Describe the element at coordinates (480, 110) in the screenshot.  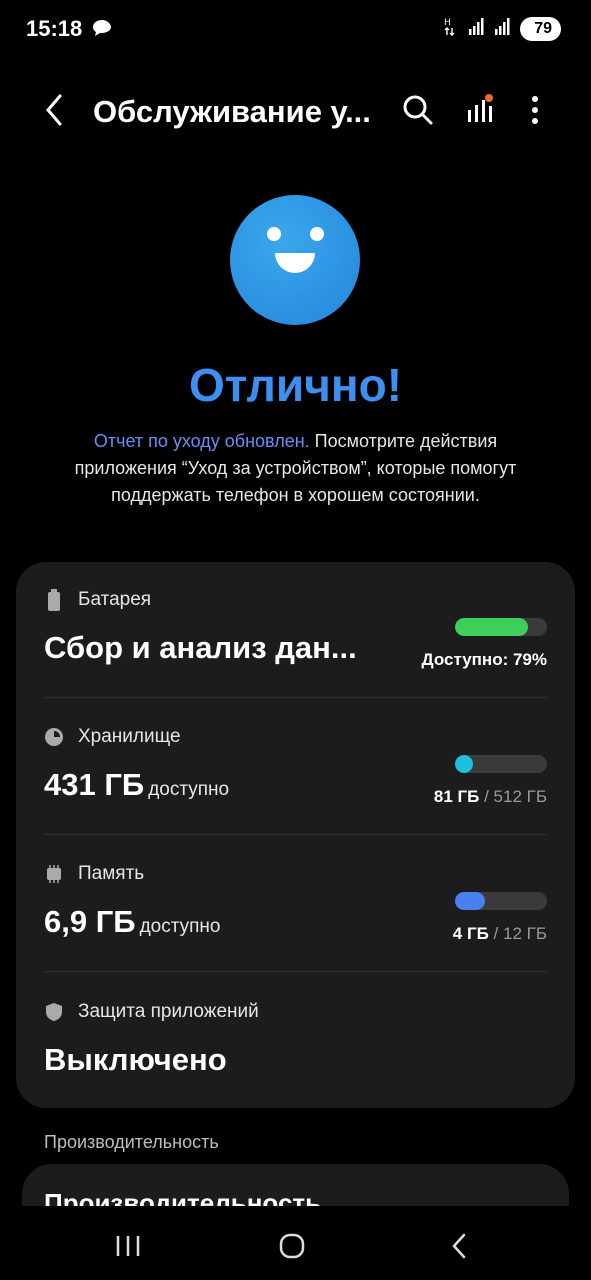
I see `chart-button` at that location.